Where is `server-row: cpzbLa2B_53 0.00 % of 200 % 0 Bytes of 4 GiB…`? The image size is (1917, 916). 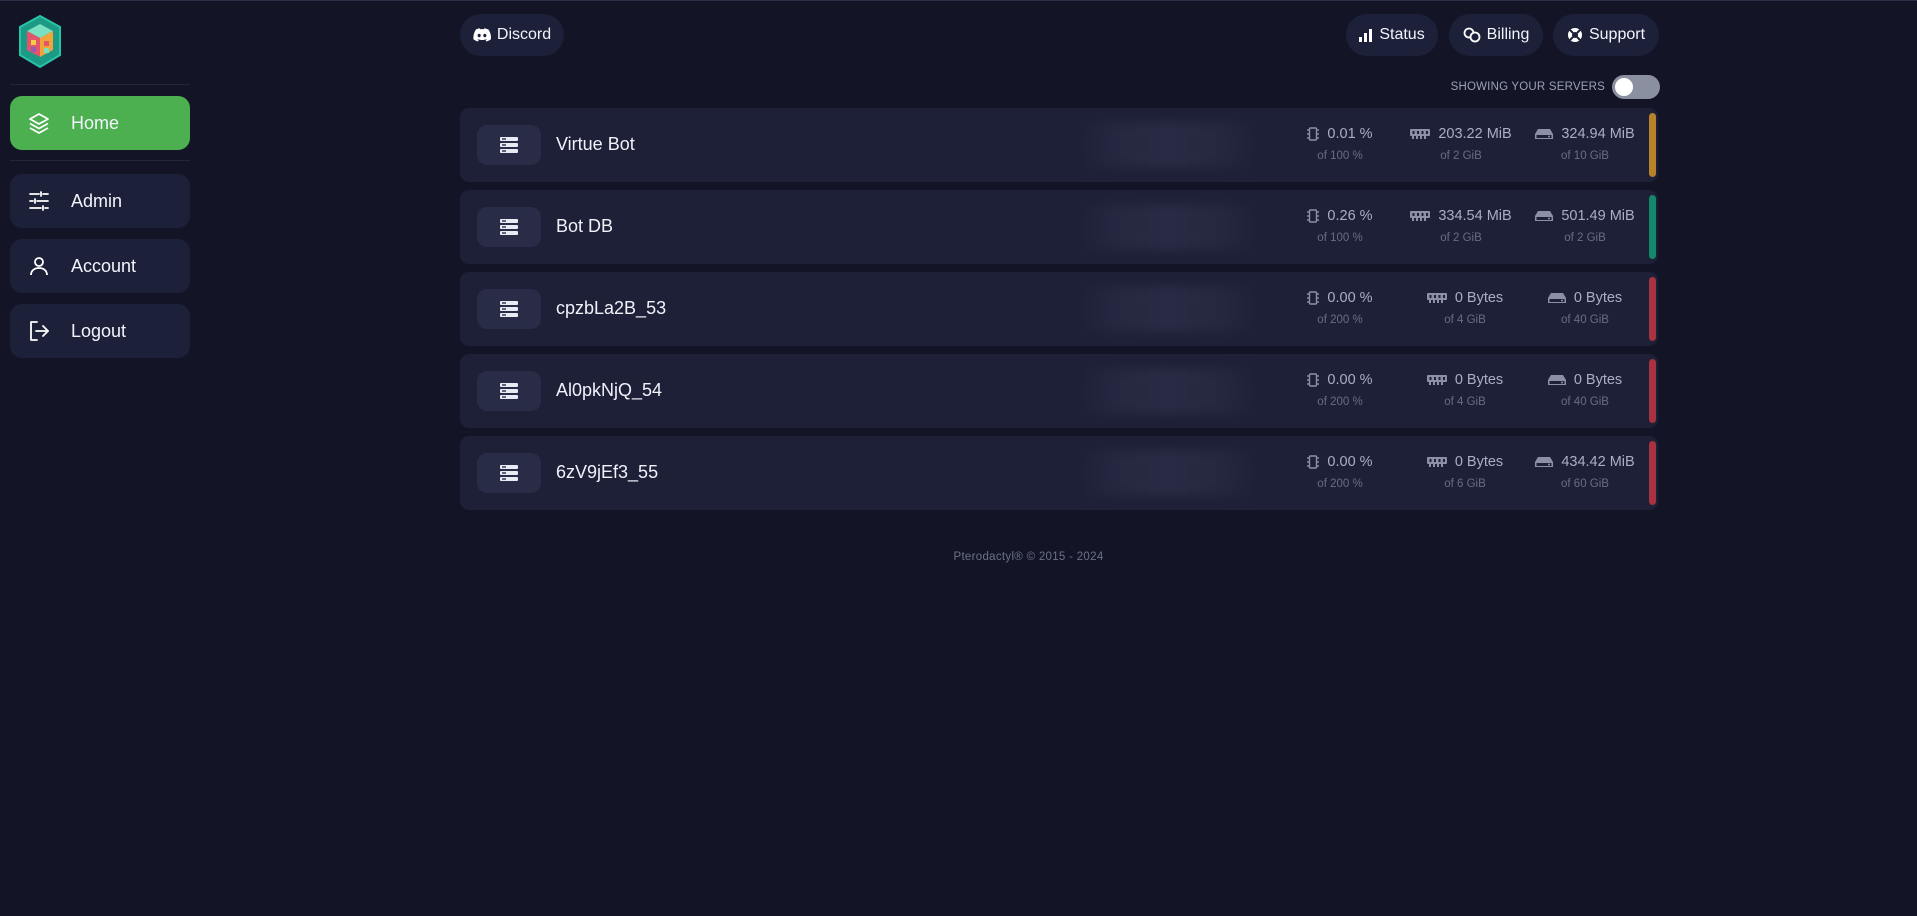 server-row: cpzbLa2B_53 0.00 % of 200 % 0 Bytes of 4 GiB… is located at coordinates (1059, 309).